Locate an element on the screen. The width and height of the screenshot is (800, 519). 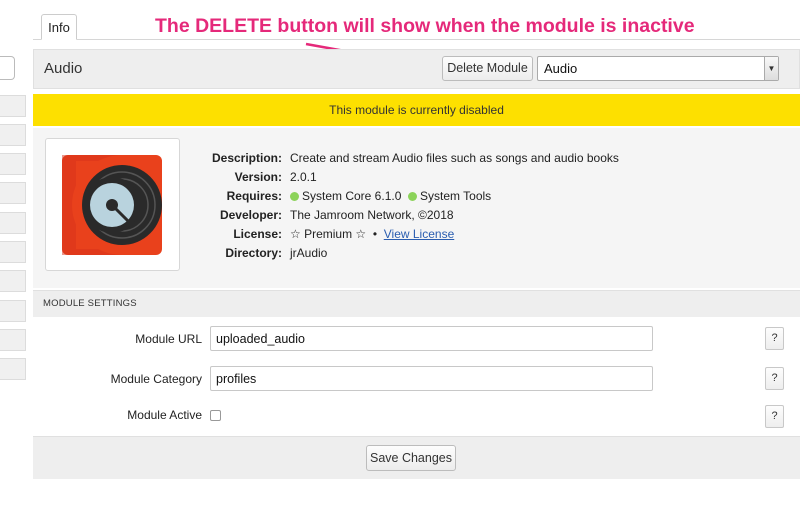
module-active-checkbox is located at coordinates (215, 415).